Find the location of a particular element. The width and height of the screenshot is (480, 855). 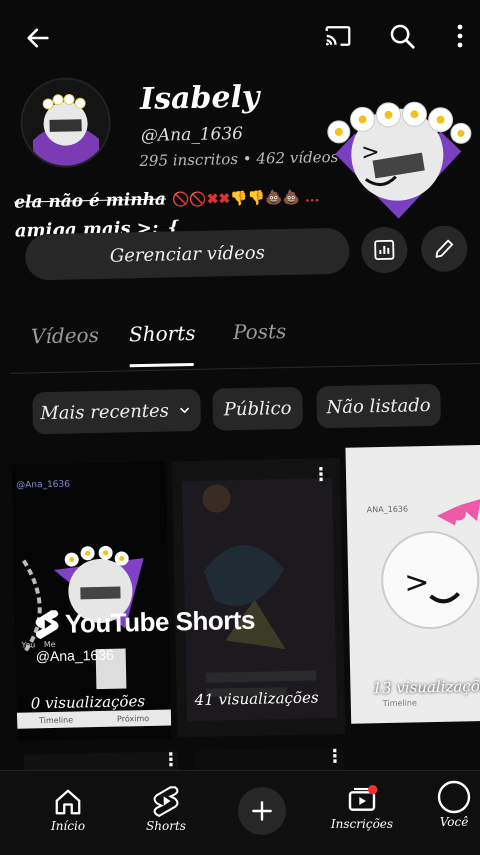

chevron-down-icon is located at coordinates (185, 410).